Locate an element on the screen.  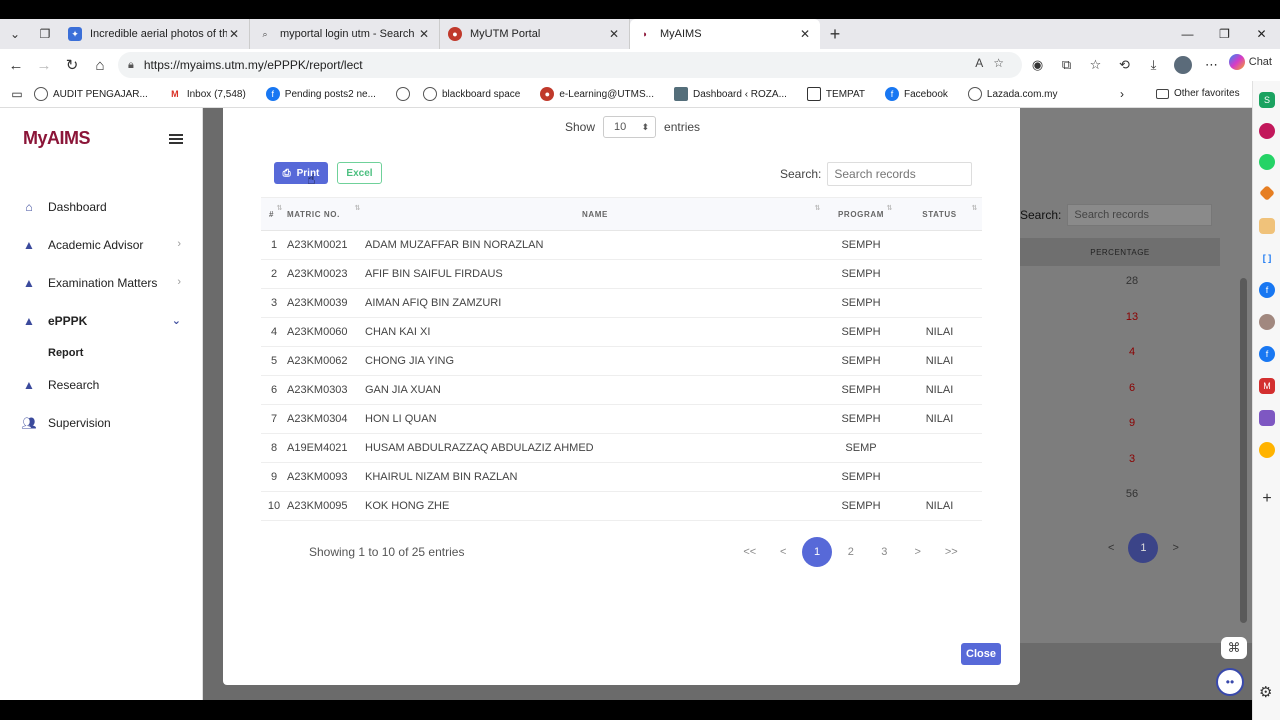
read-aloud-favorite-icons: A☆ is located at coordinates (994, 63).